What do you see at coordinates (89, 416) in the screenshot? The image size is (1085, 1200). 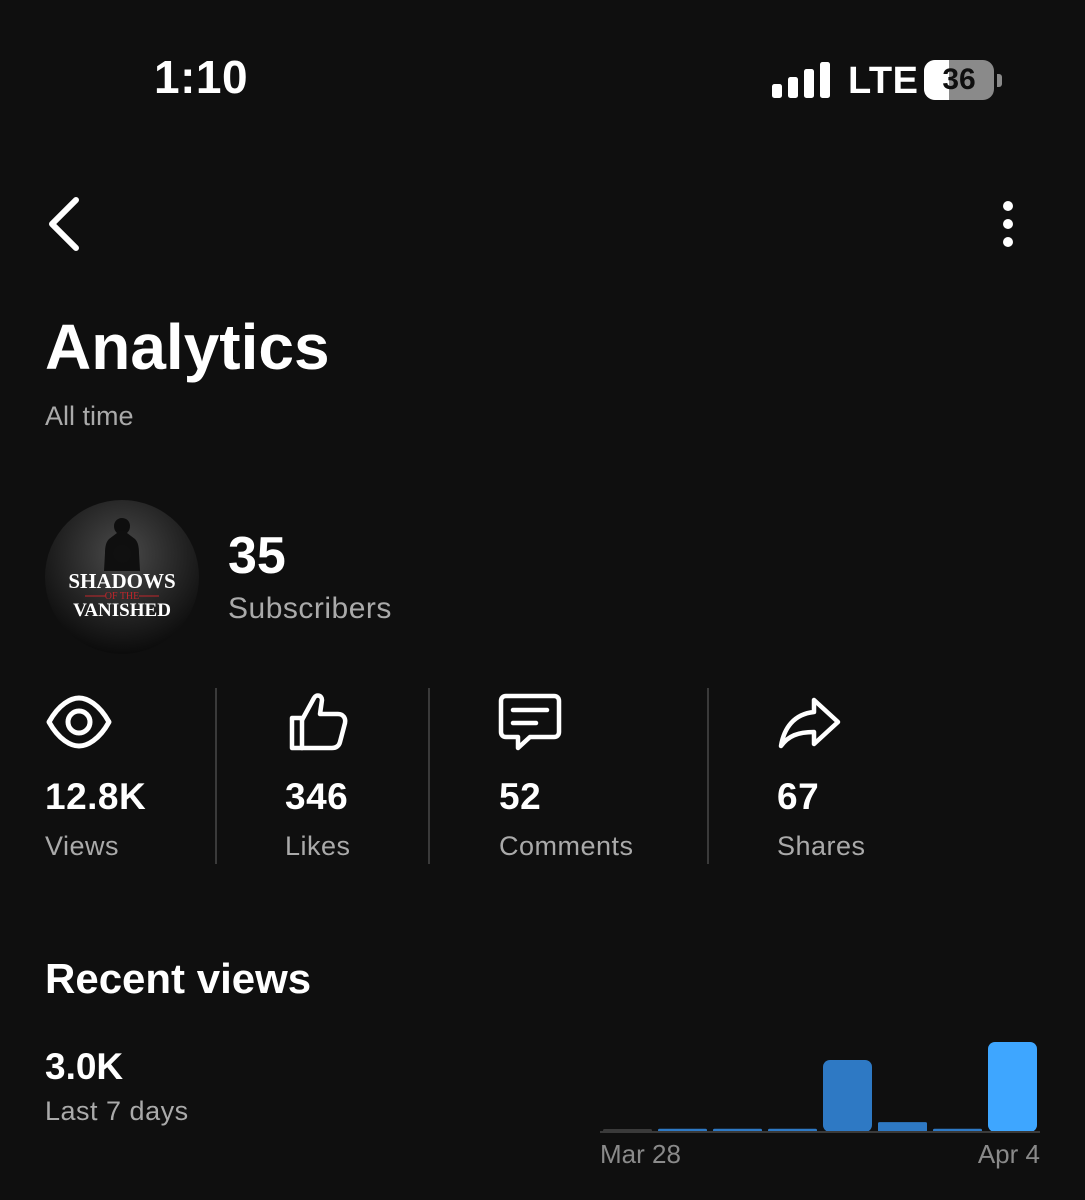 I see `date-range-label: All time` at bounding box center [89, 416].